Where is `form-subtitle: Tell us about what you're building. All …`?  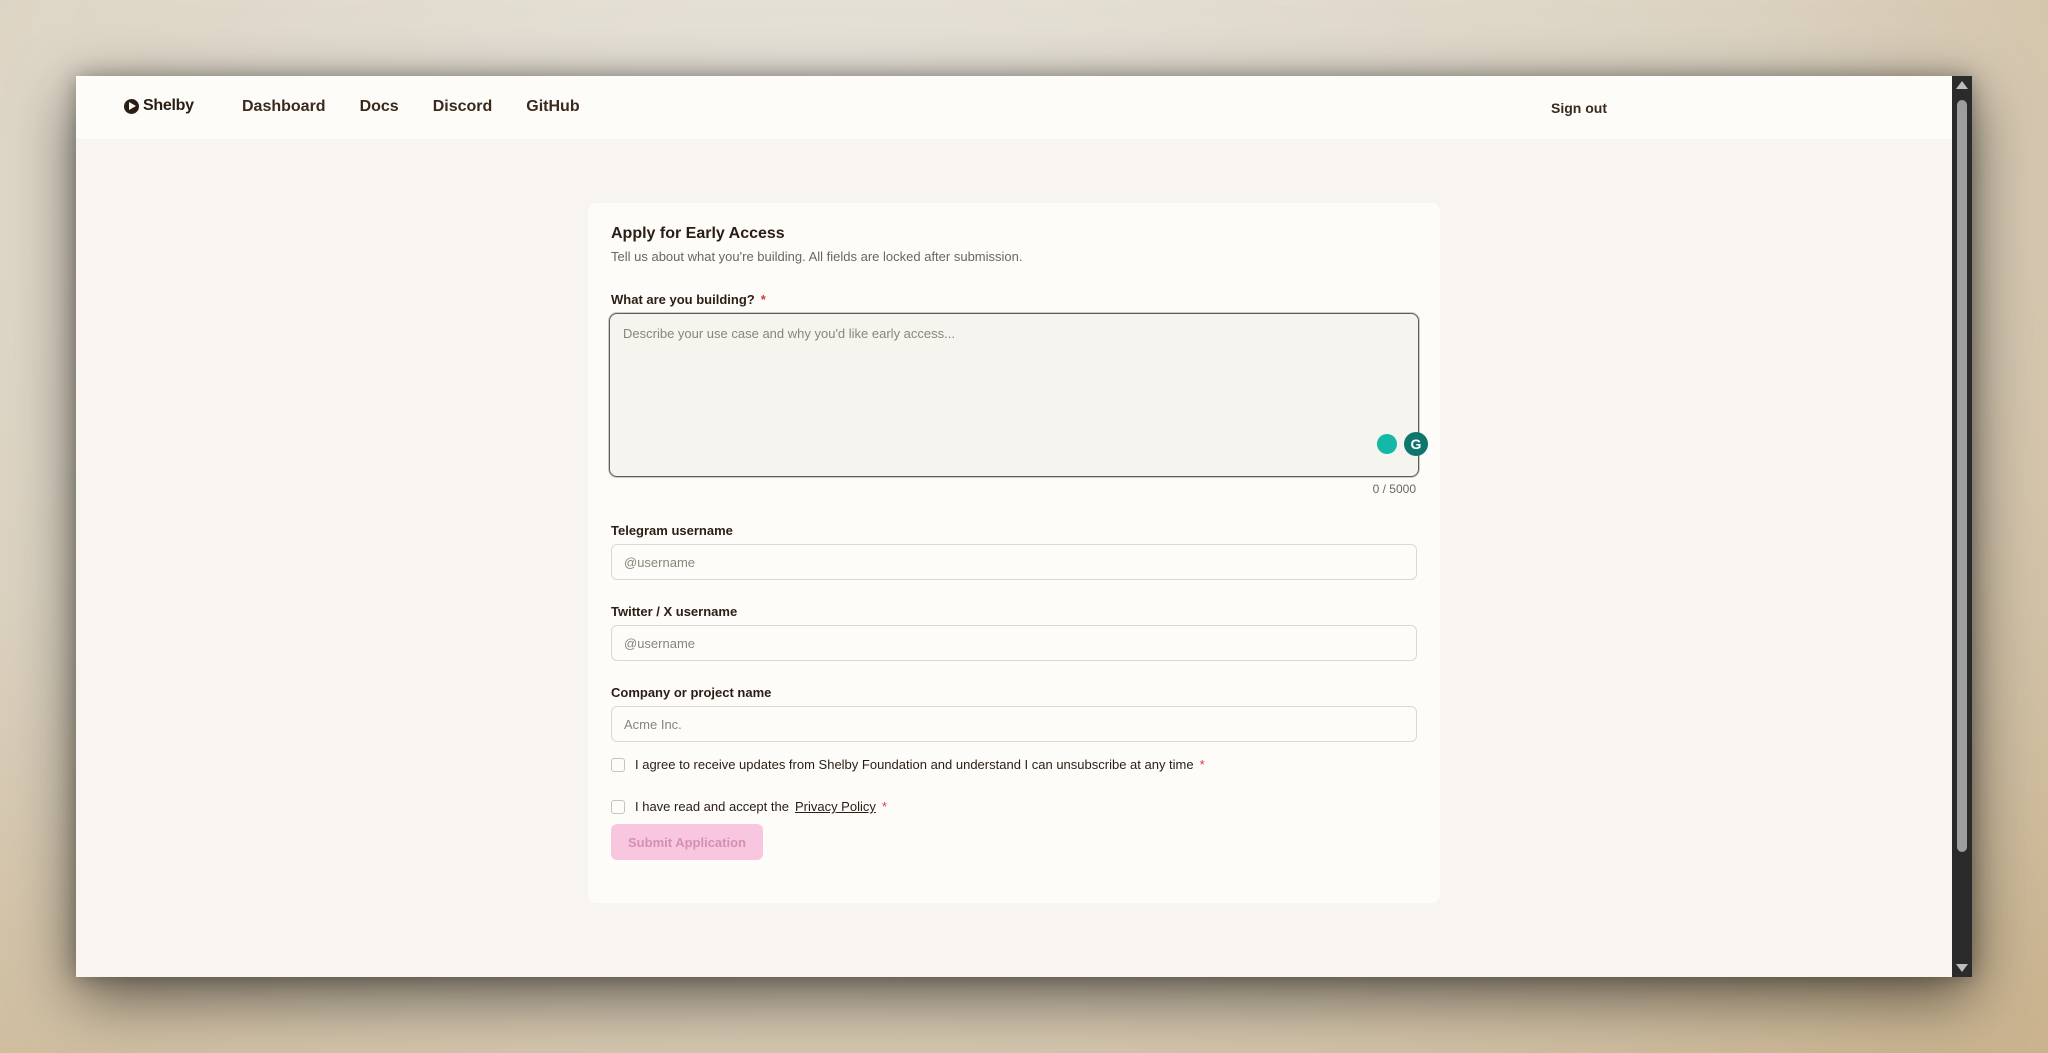 form-subtitle: Tell us about what you're building. All … is located at coordinates (817, 256).